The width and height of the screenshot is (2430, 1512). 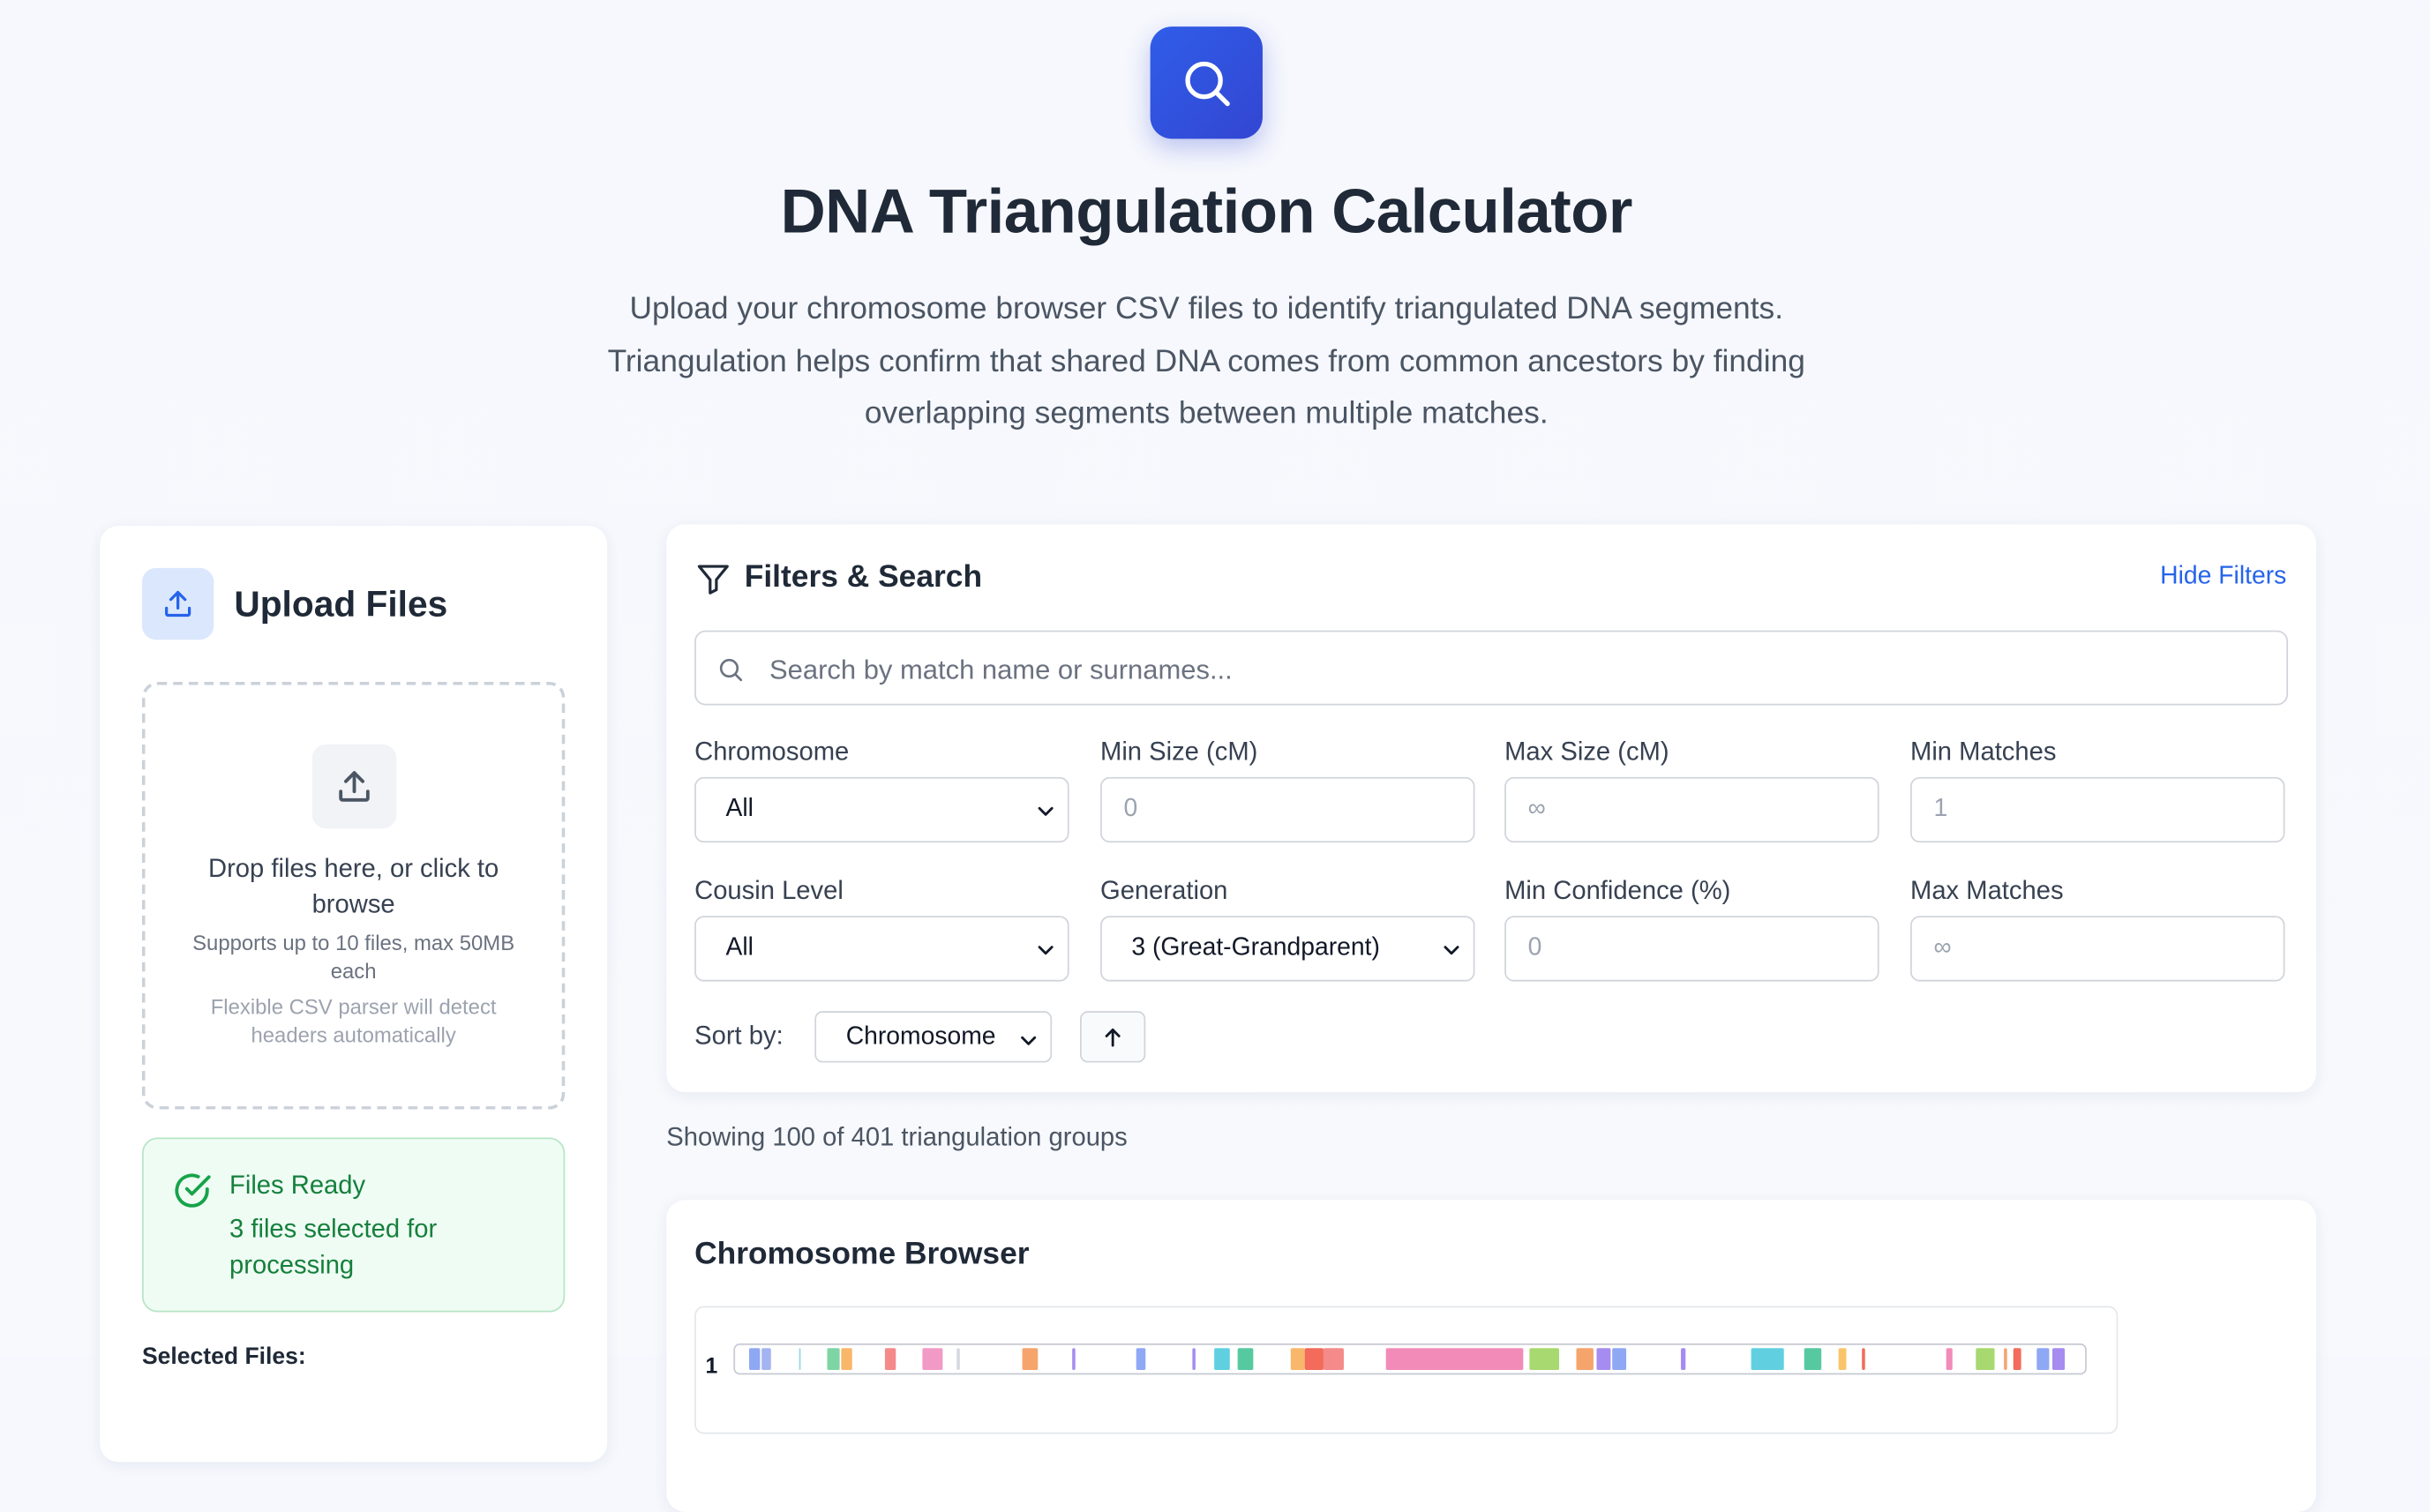 I want to click on upload-header-icon, so click(x=177, y=603).